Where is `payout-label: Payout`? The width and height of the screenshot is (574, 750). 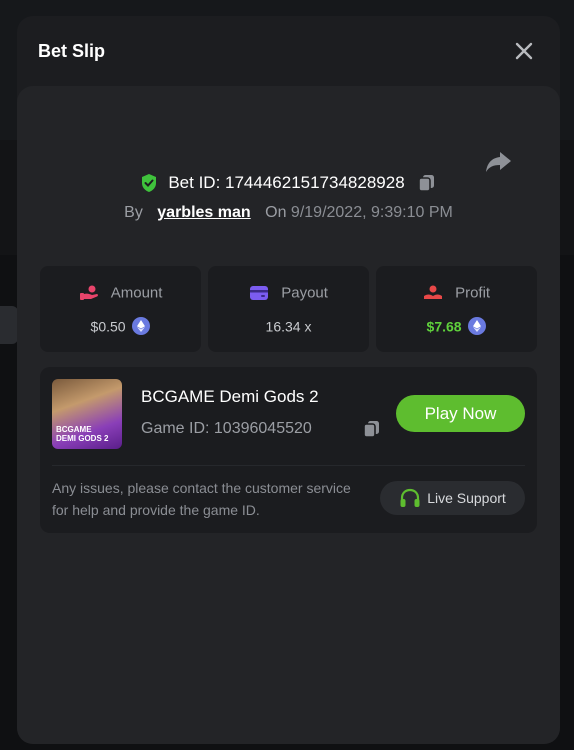 payout-label: Payout is located at coordinates (304, 293).